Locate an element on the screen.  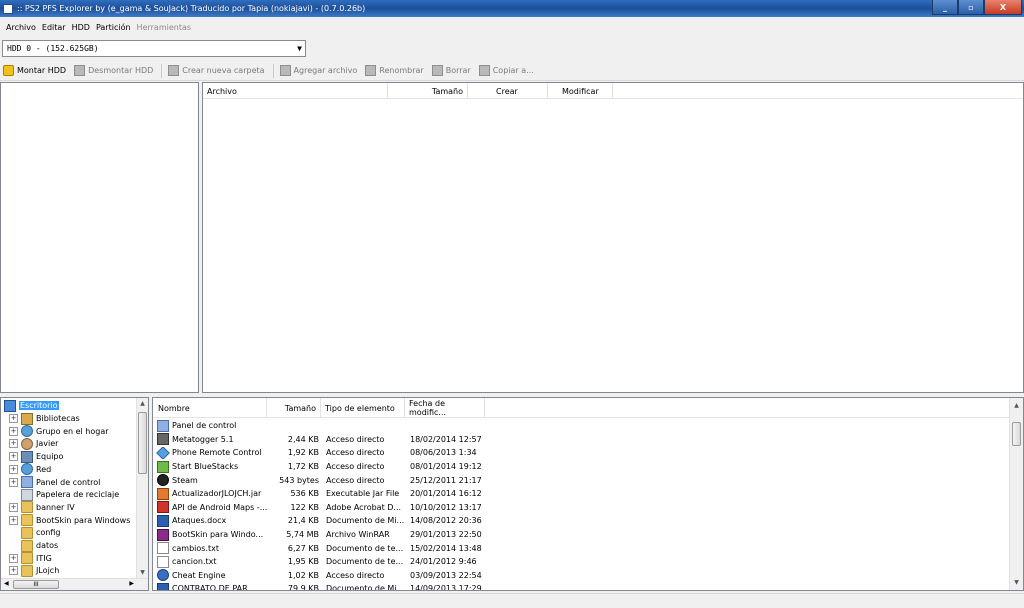
mount-hdd-button: Montar HDD is located at coordinates (34, 70).